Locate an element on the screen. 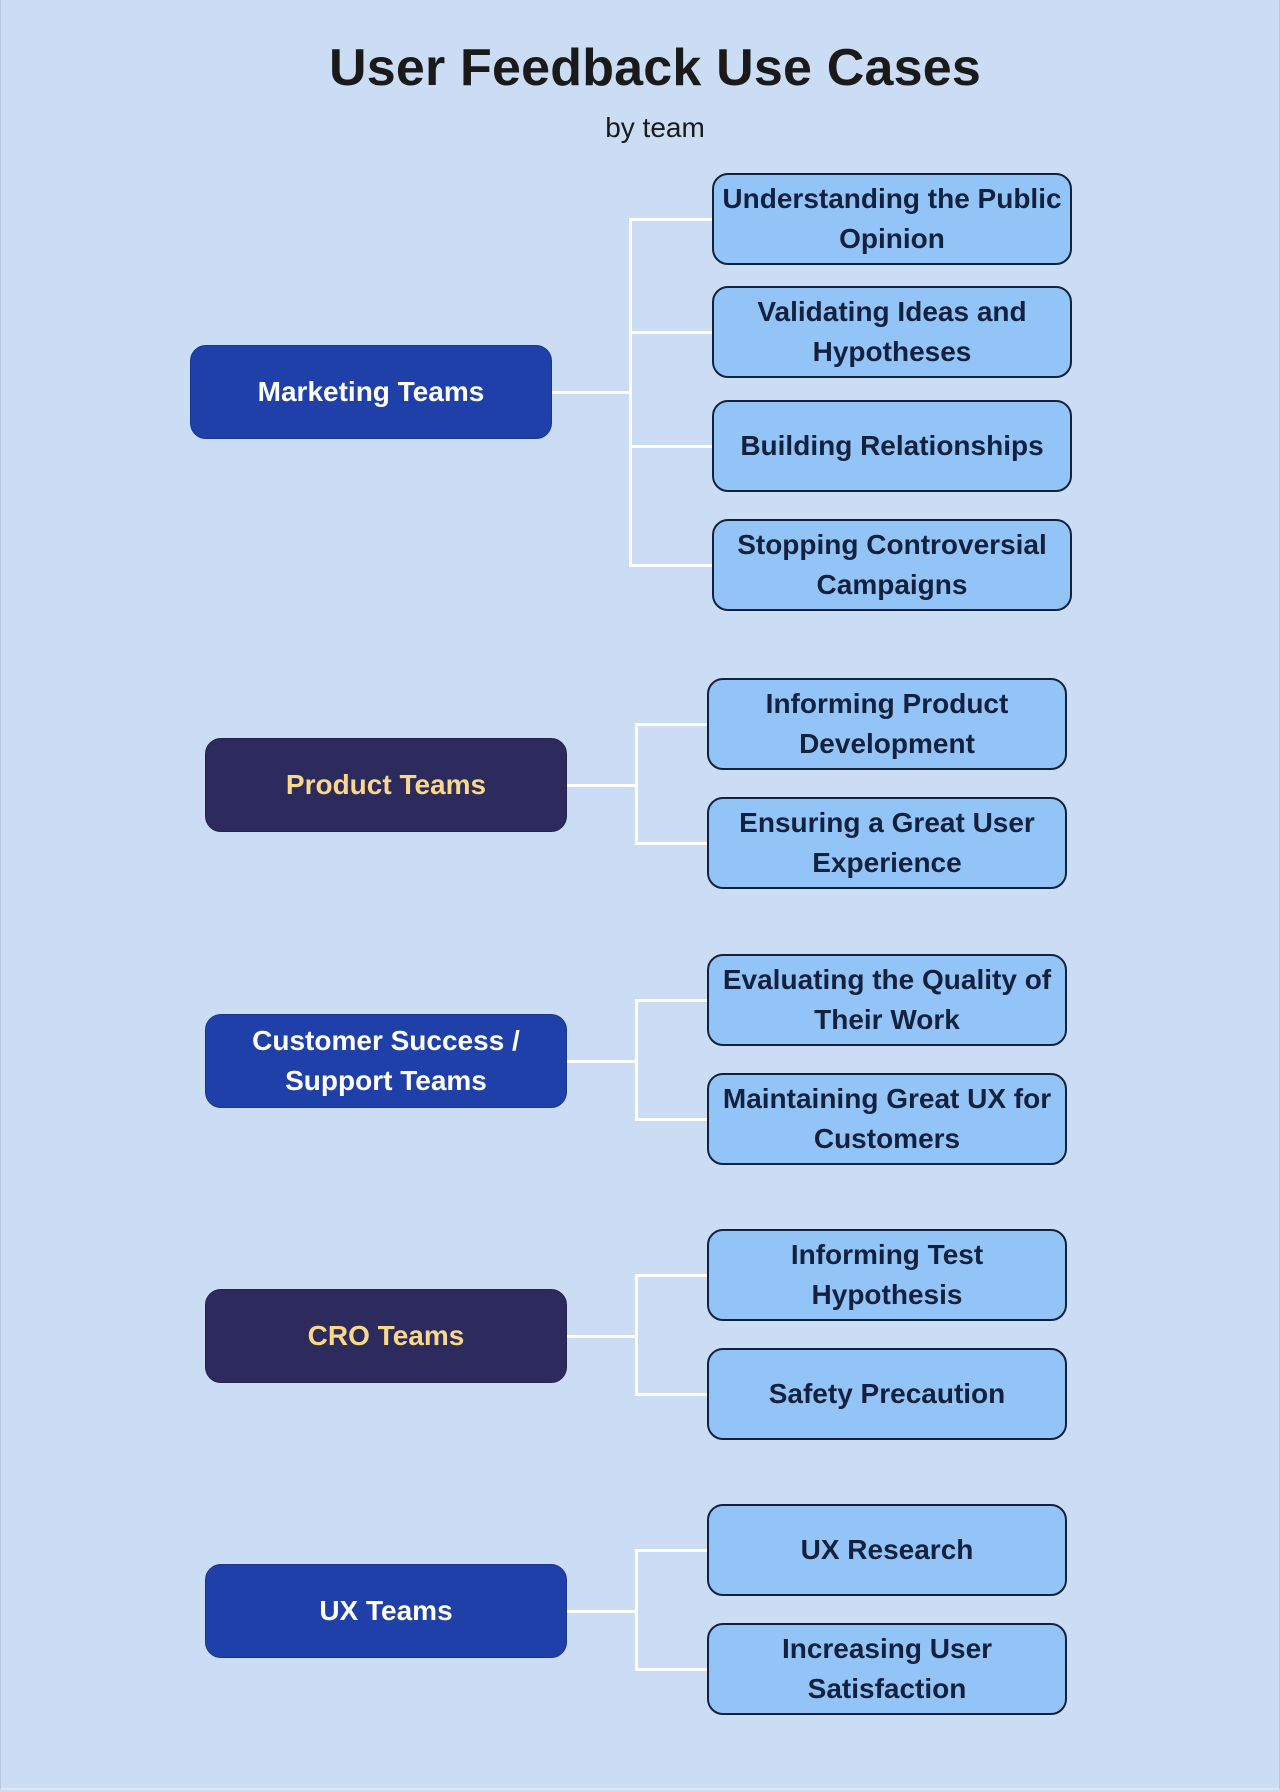 This screenshot has width=1280, height=1792. connector-trunk-marketing-teams is located at coordinates (630, 392).